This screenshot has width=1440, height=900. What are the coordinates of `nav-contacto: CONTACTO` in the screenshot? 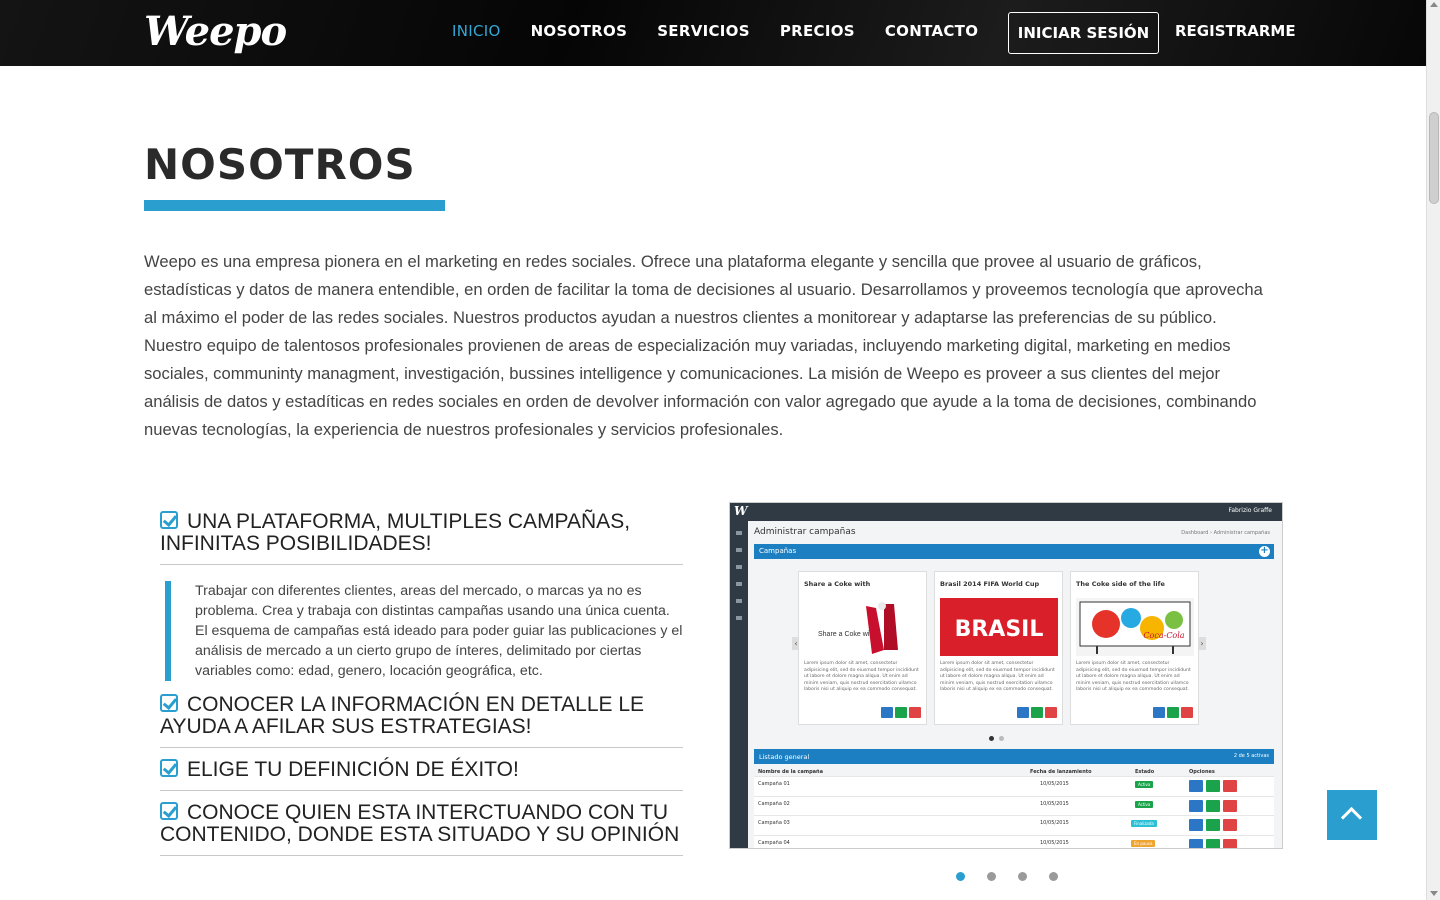 It's located at (931, 31).